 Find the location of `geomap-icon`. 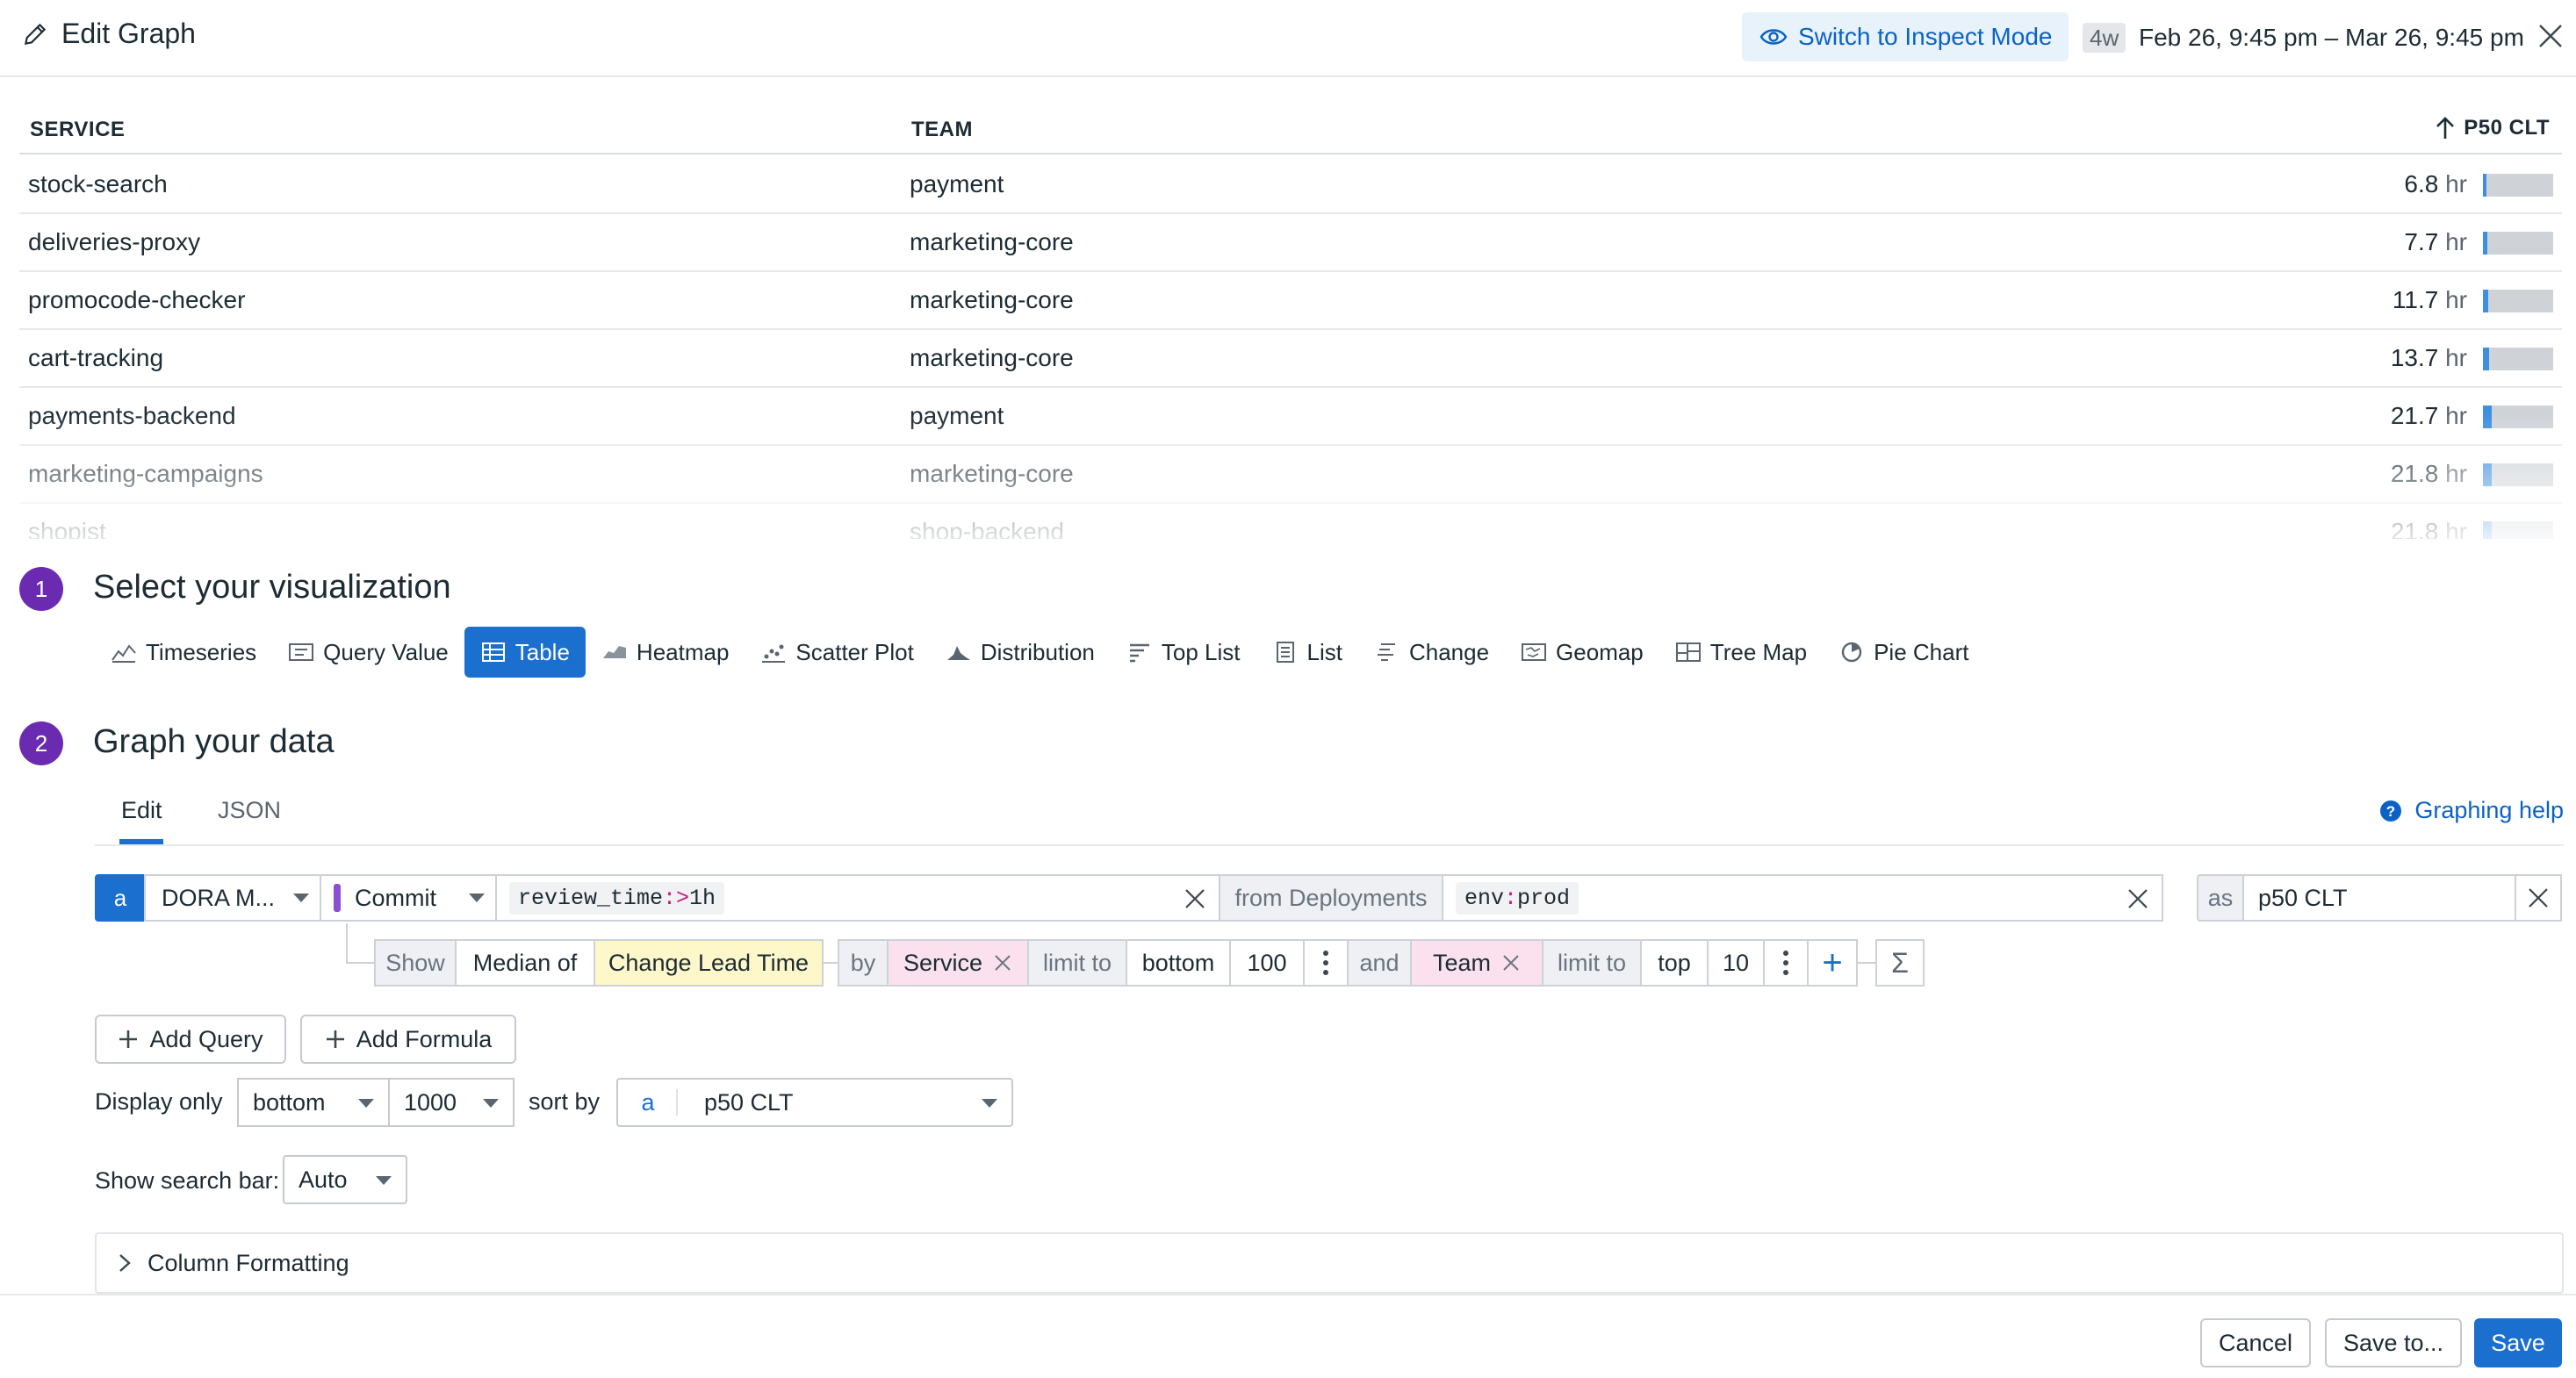

geomap-icon is located at coordinates (1534, 652).